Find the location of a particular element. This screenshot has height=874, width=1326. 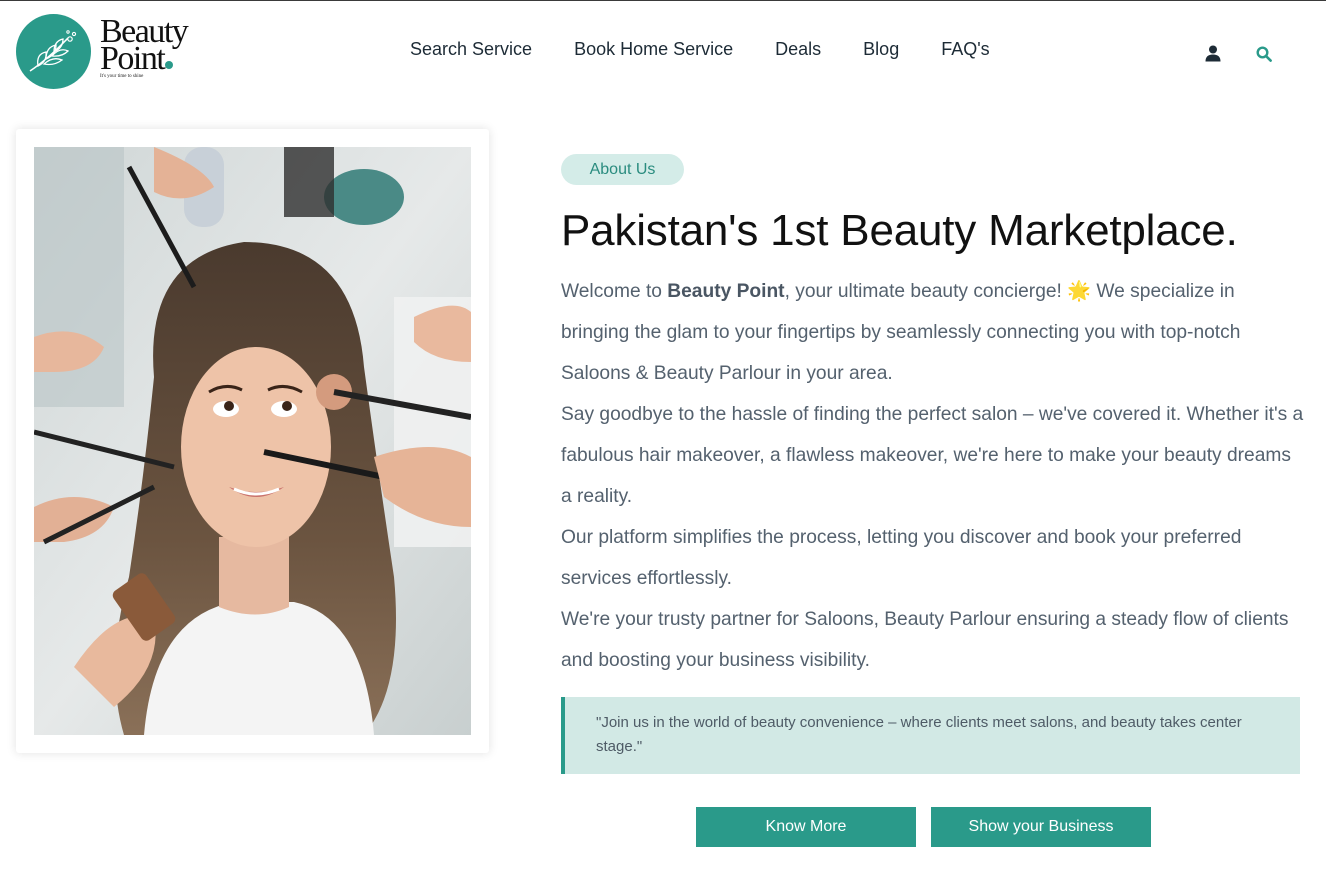

nav-faqs: FAQ's is located at coordinates (965, 49).